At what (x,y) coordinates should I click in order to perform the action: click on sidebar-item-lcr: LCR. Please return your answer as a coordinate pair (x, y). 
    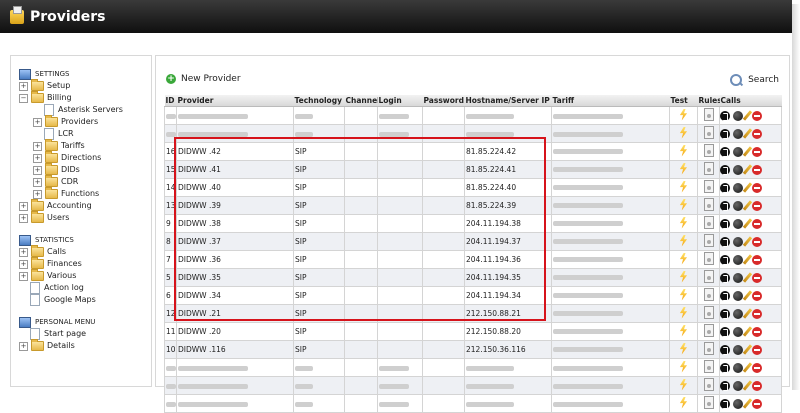
    Looking at the image, I should click on (84, 134).